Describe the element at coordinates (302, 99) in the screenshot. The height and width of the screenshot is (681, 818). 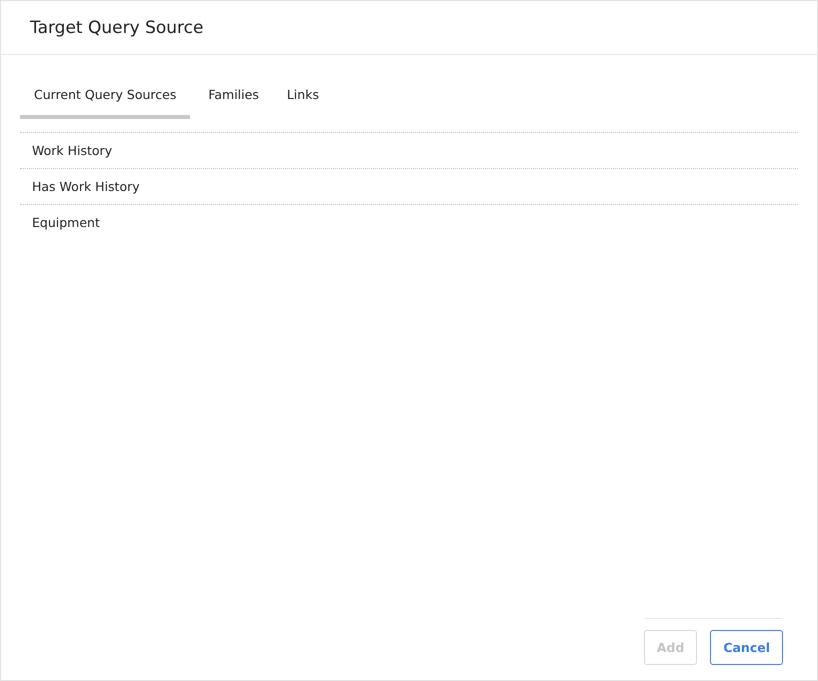
I see `tab: Links` at that location.